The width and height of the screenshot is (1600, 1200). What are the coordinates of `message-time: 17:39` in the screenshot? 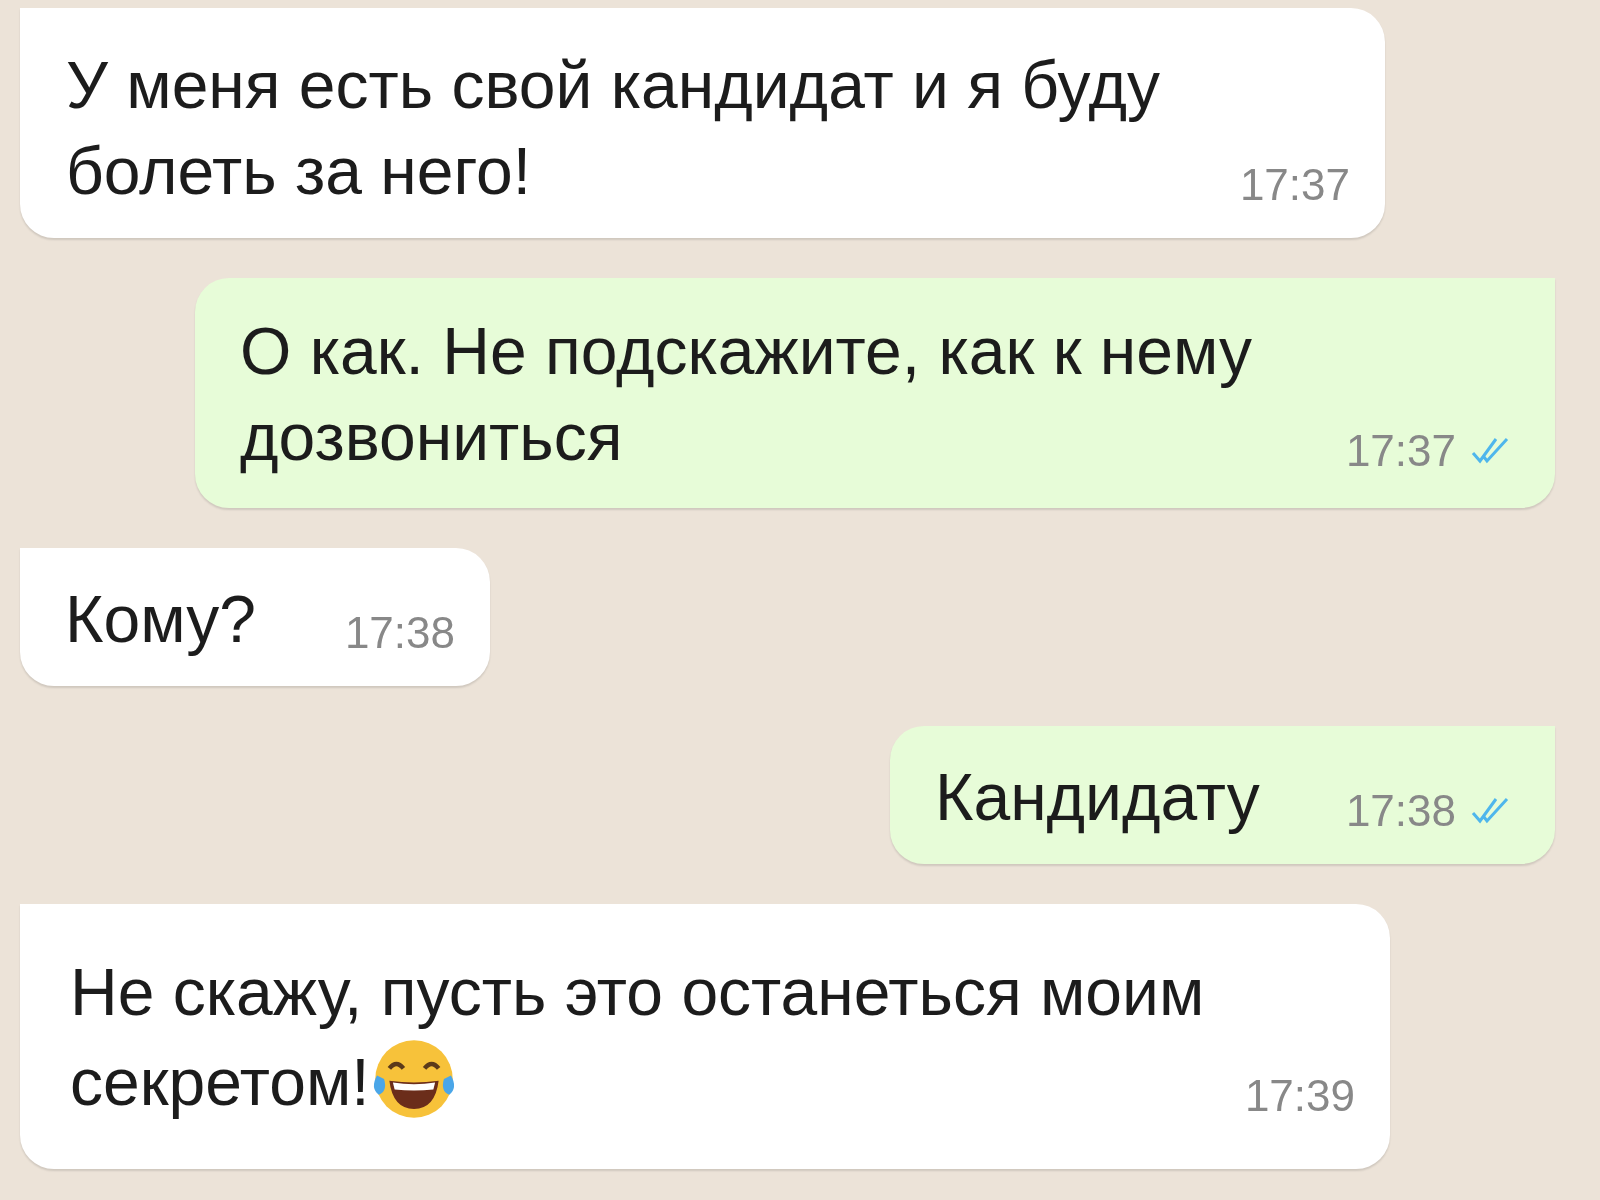 It's located at (1299, 1096).